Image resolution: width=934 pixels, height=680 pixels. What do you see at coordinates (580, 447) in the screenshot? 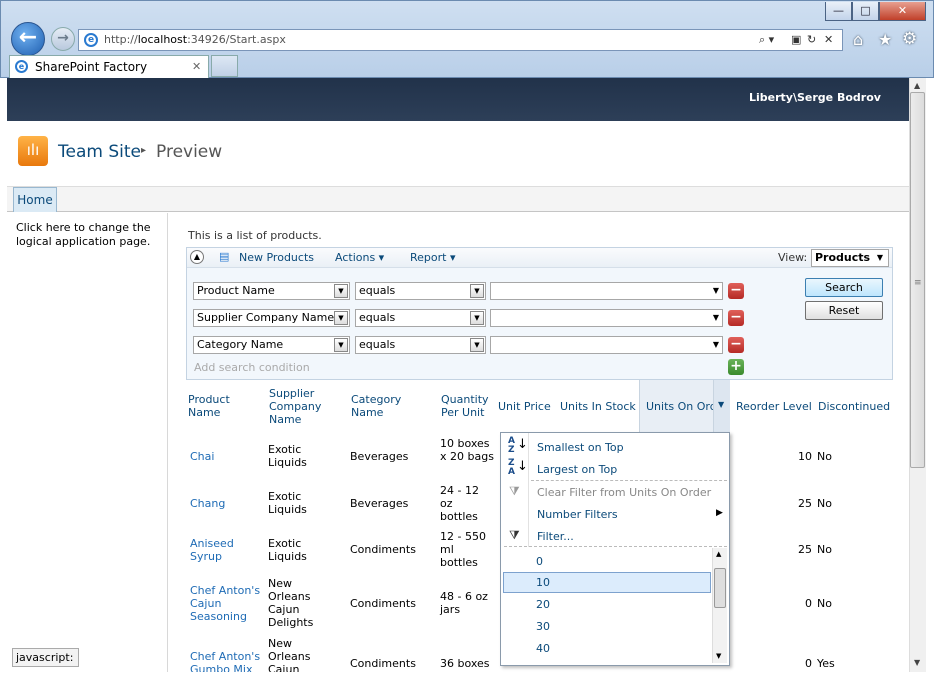
I see `menu-sort-smallest: Smallest on Top` at bounding box center [580, 447].